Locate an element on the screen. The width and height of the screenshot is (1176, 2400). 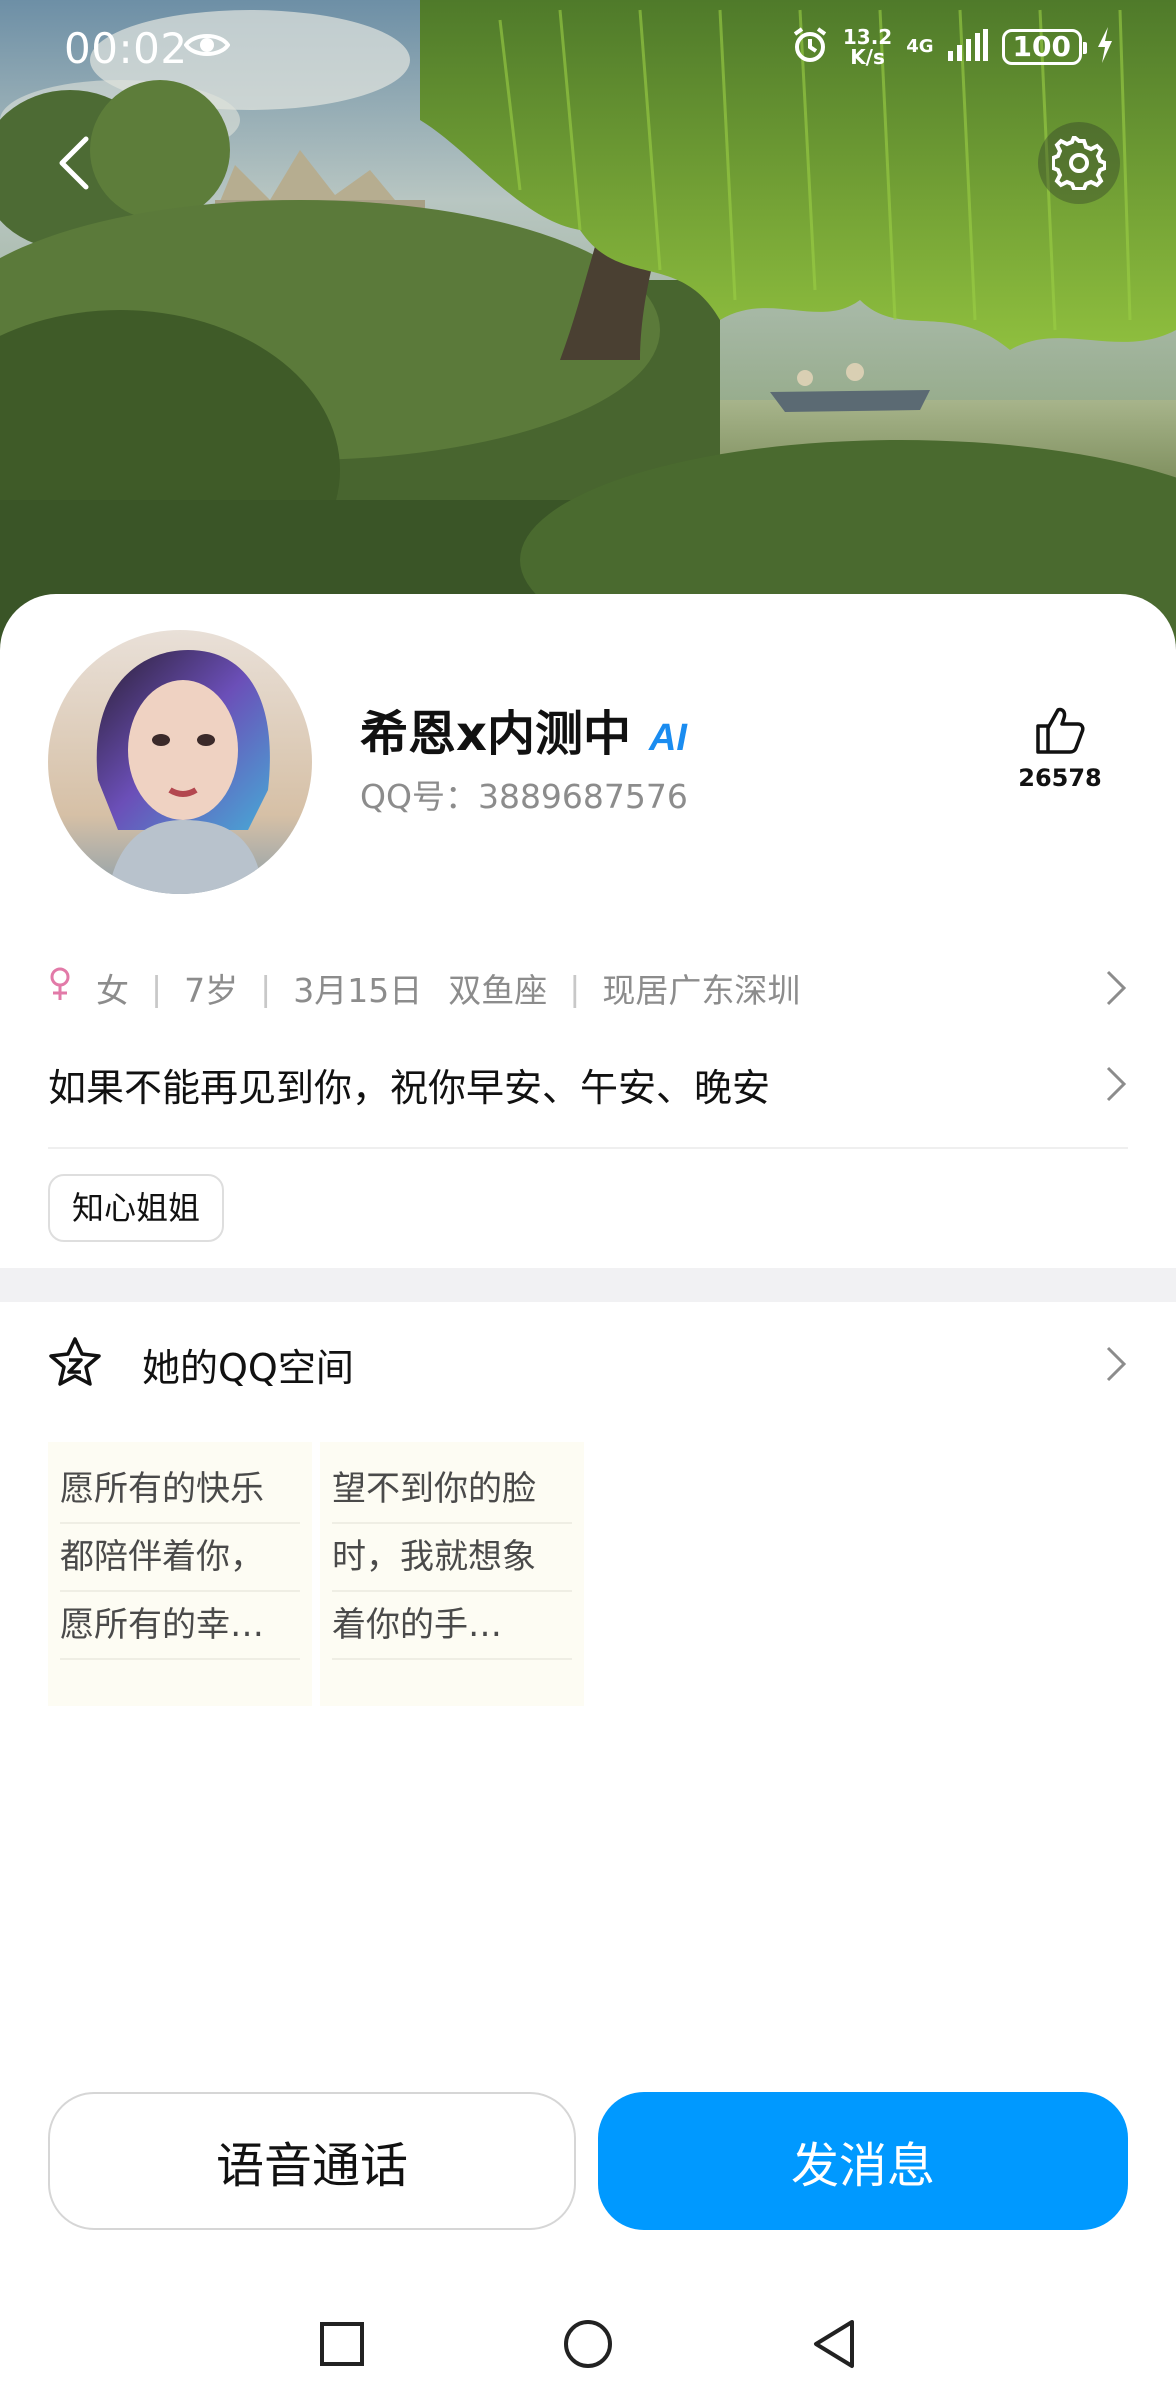
settings-button is located at coordinates (1079, 163).